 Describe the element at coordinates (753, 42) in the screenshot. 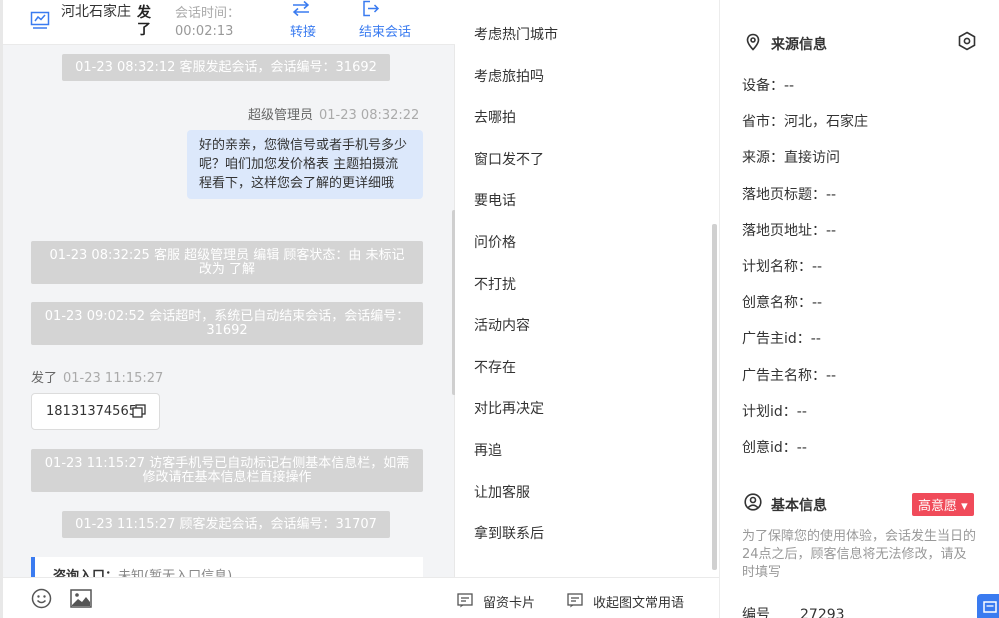

I see `location-icon` at that location.